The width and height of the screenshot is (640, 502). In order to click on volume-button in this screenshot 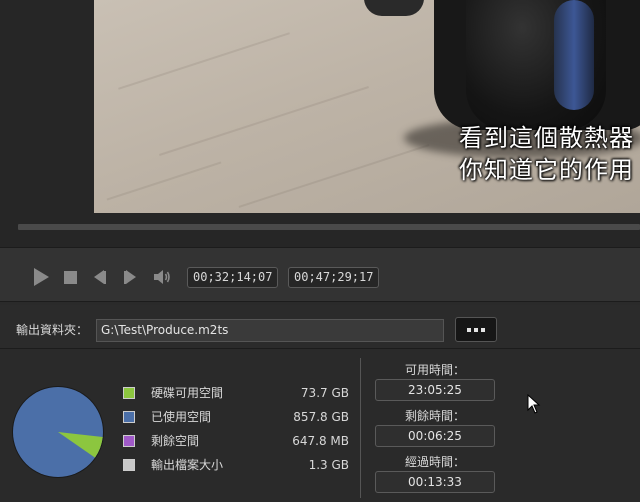, I will do `click(162, 277)`.